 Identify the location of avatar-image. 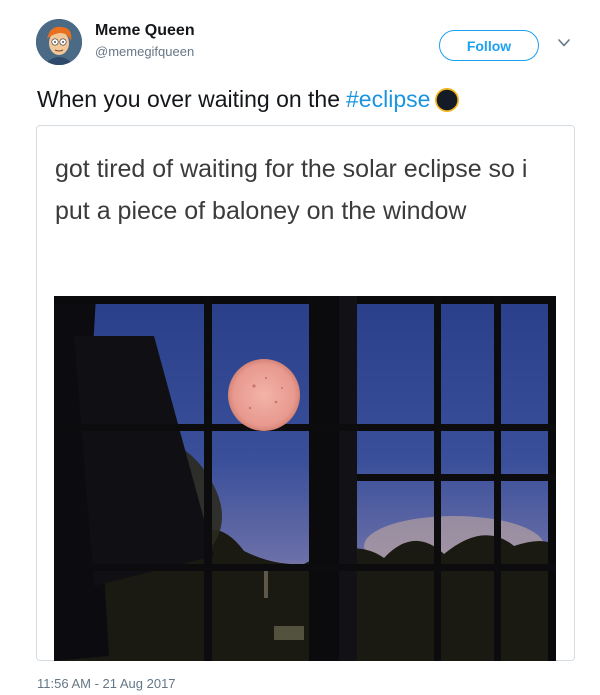
(59, 42).